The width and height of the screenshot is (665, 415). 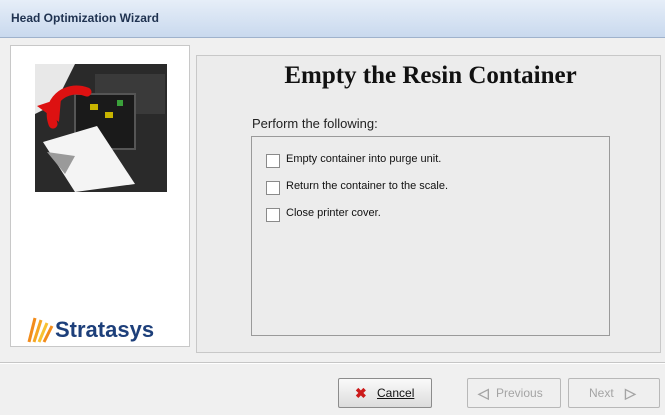 I want to click on divider, so click(x=332, y=363).